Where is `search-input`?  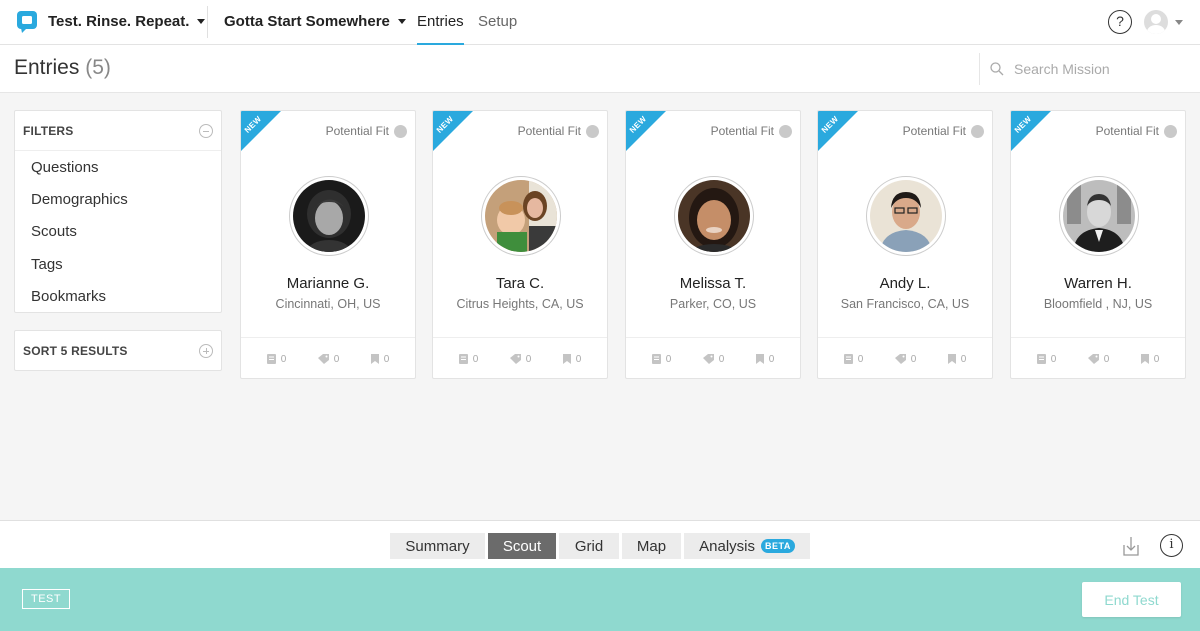
search-input is located at coordinates (1099, 69).